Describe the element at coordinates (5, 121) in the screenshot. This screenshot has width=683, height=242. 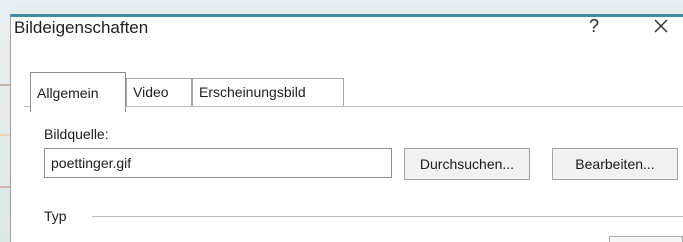
I see `desktop-background-left` at that location.